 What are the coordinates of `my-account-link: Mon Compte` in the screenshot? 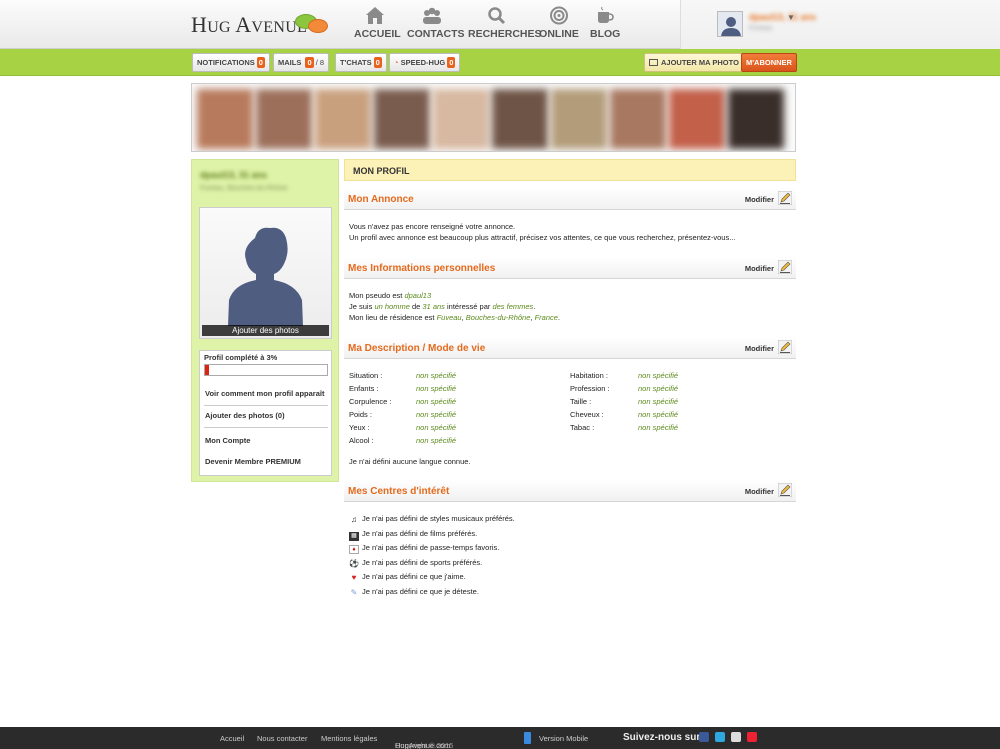 It's located at (227, 440).